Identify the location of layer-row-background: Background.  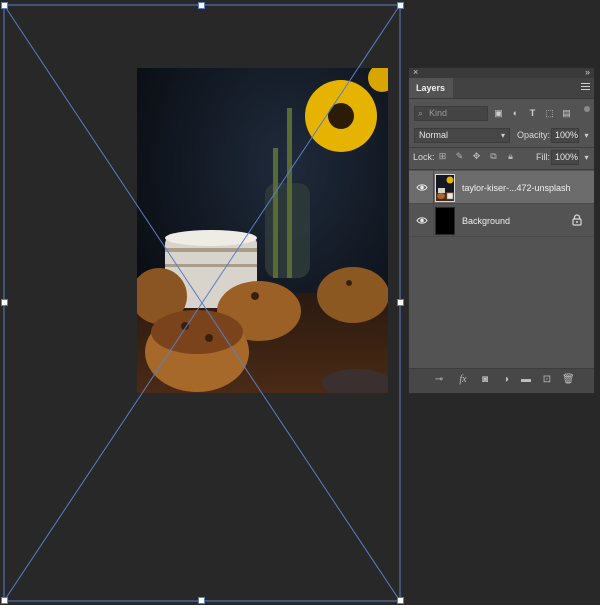
(501, 220).